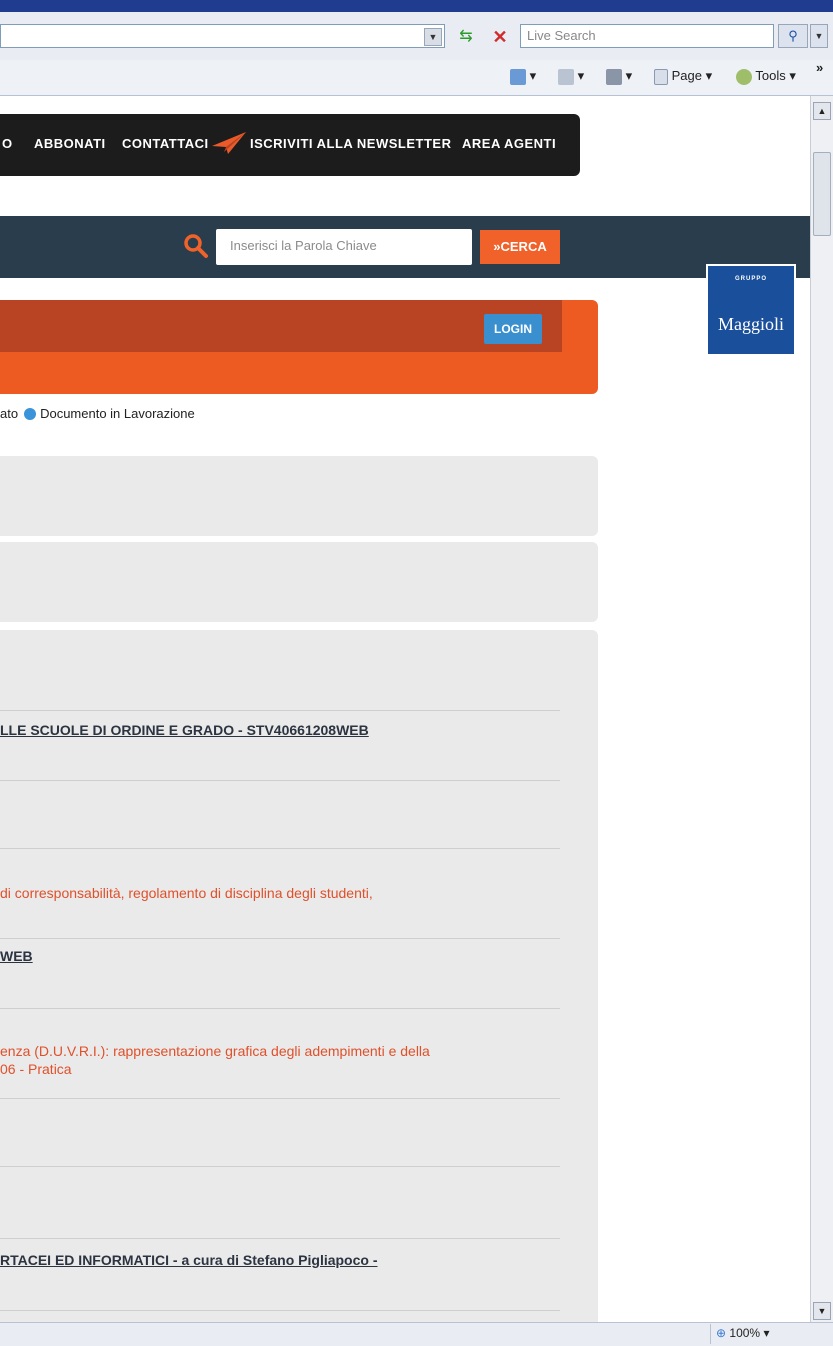 This screenshot has width=833, height=1346. Describe the element at coordinates (9, 413) in the screenshot. I see `legend-prev-label: ato` at that location.